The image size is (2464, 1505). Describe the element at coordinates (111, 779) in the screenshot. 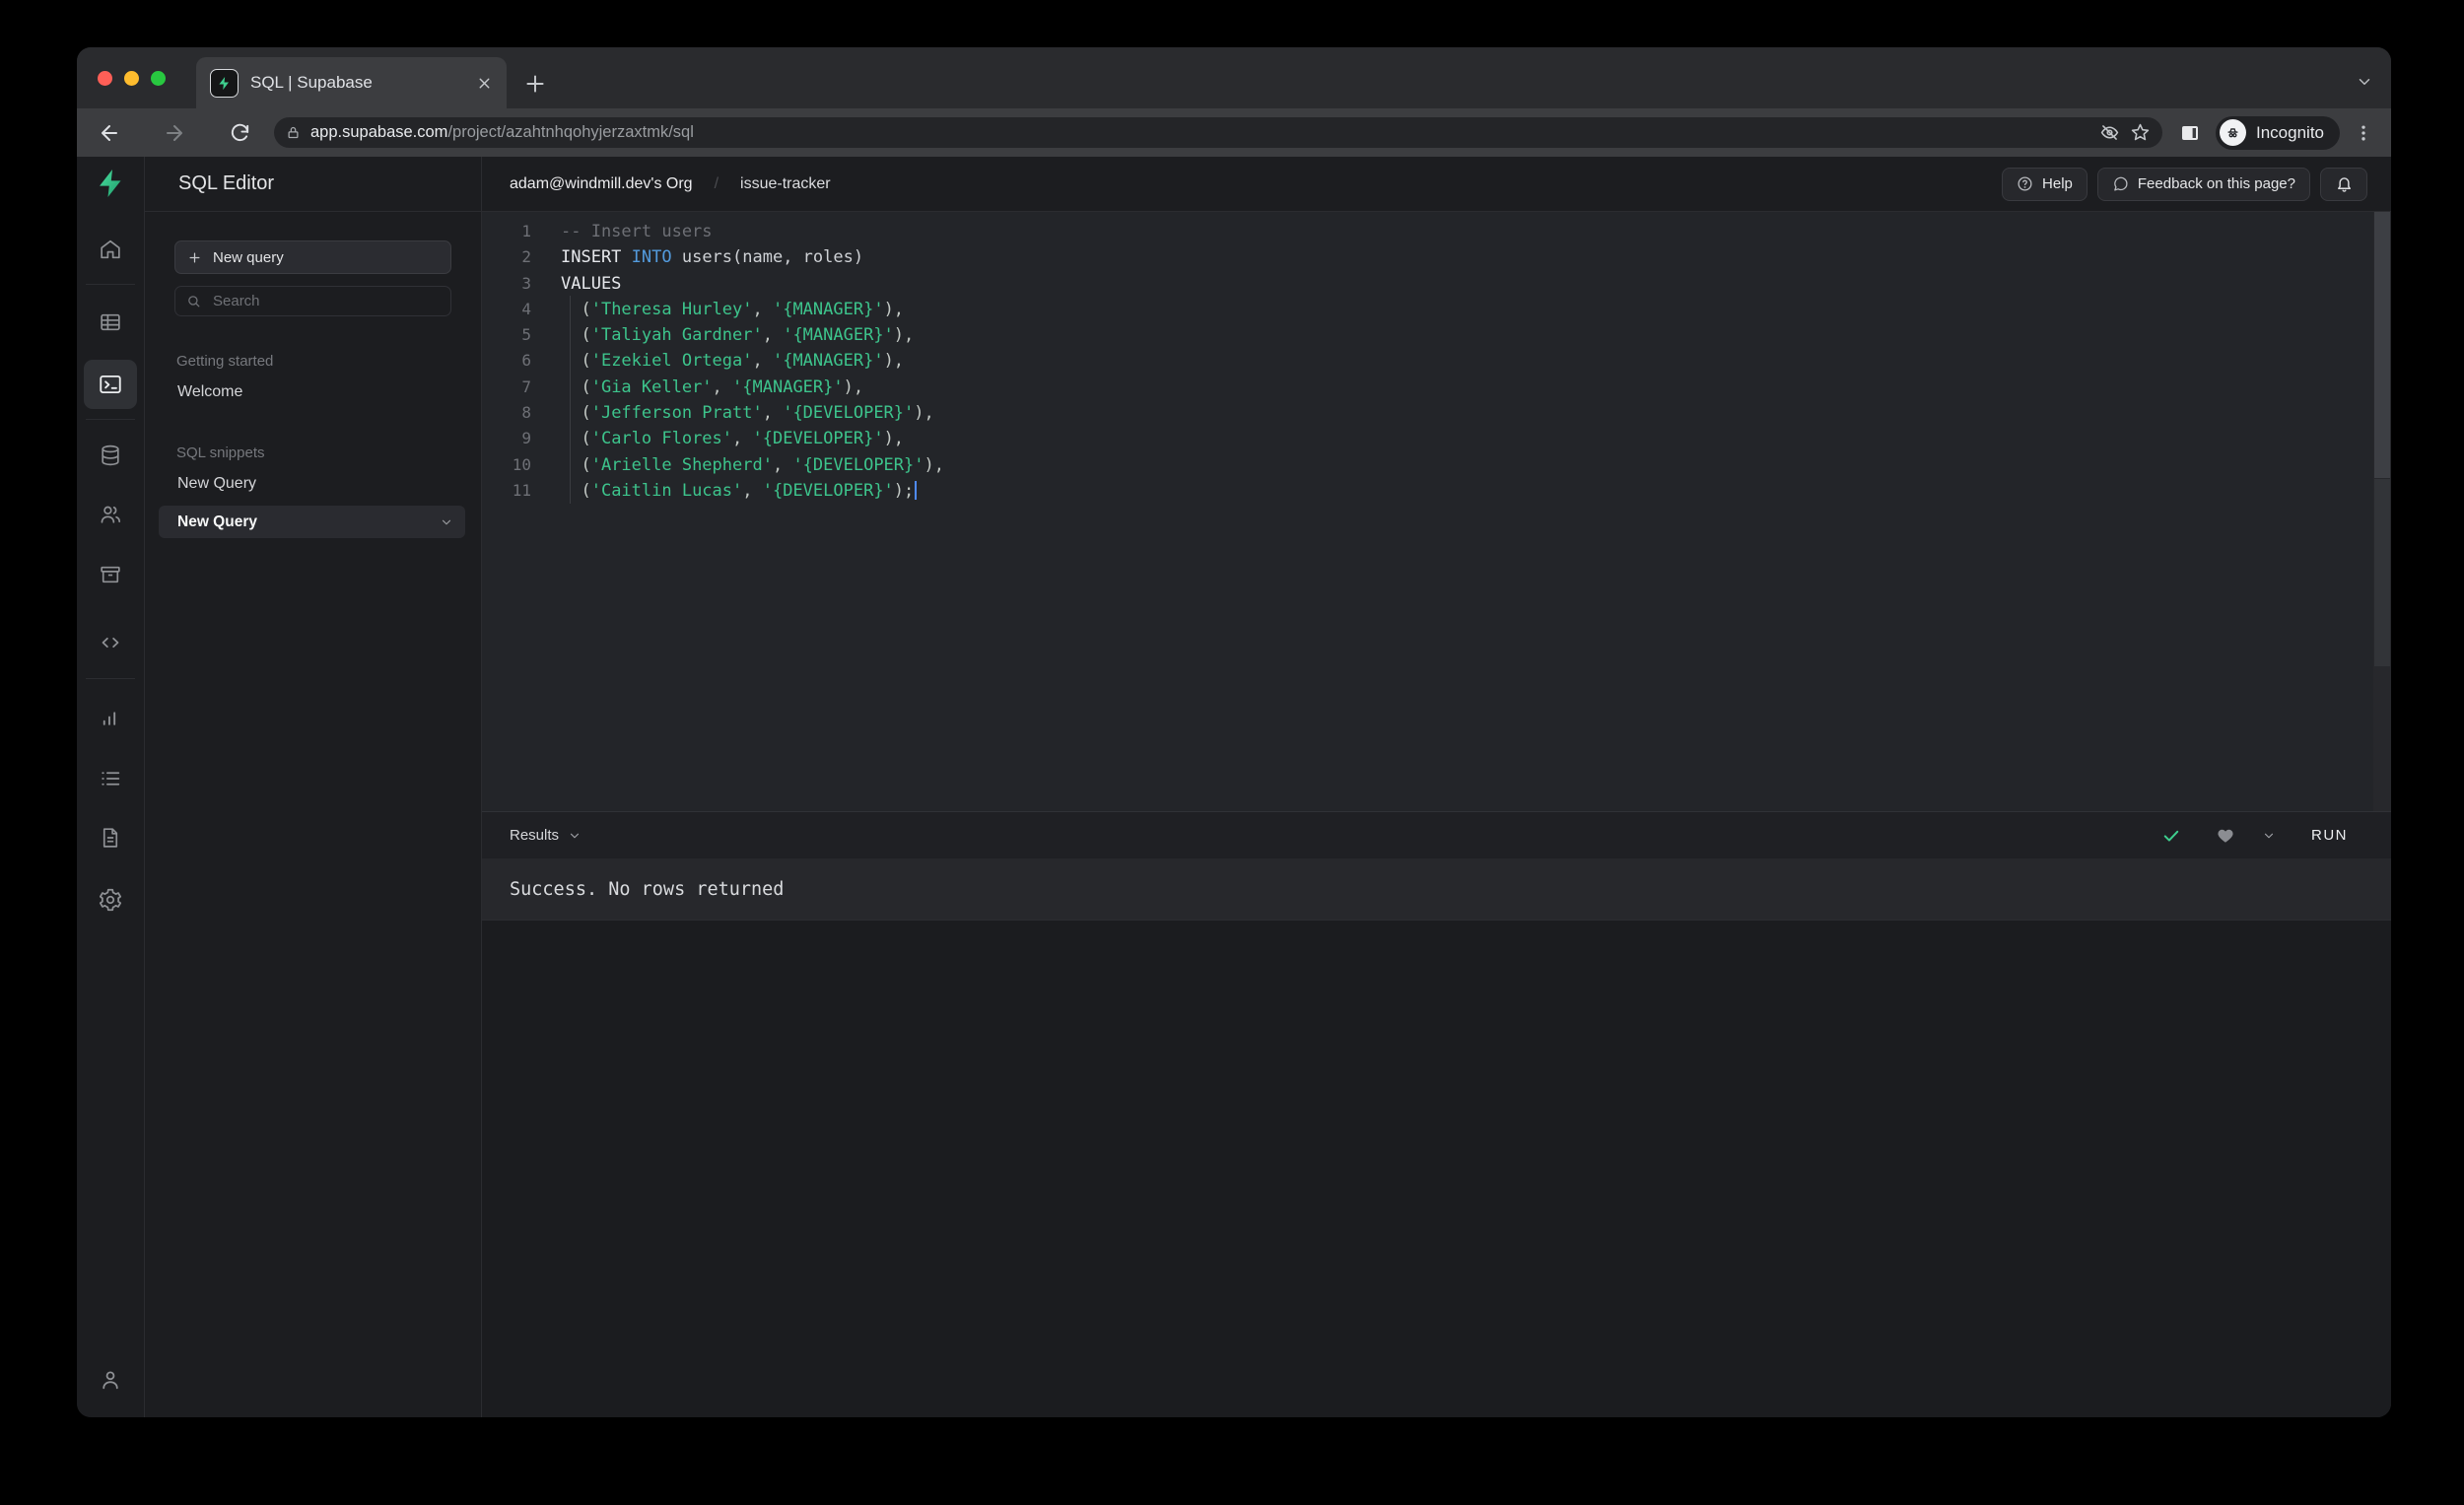

I see `logs-icon` at that location.